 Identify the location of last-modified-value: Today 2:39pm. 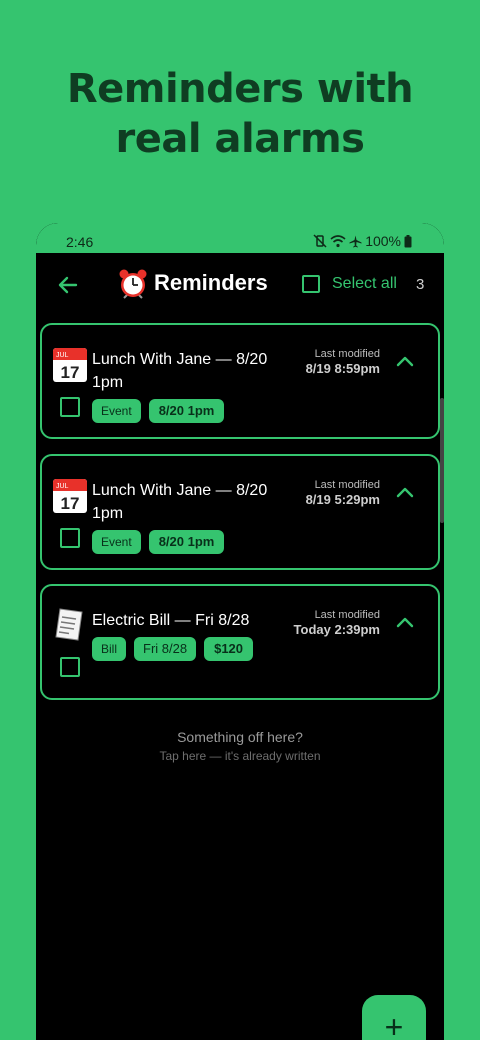
(336, 629).